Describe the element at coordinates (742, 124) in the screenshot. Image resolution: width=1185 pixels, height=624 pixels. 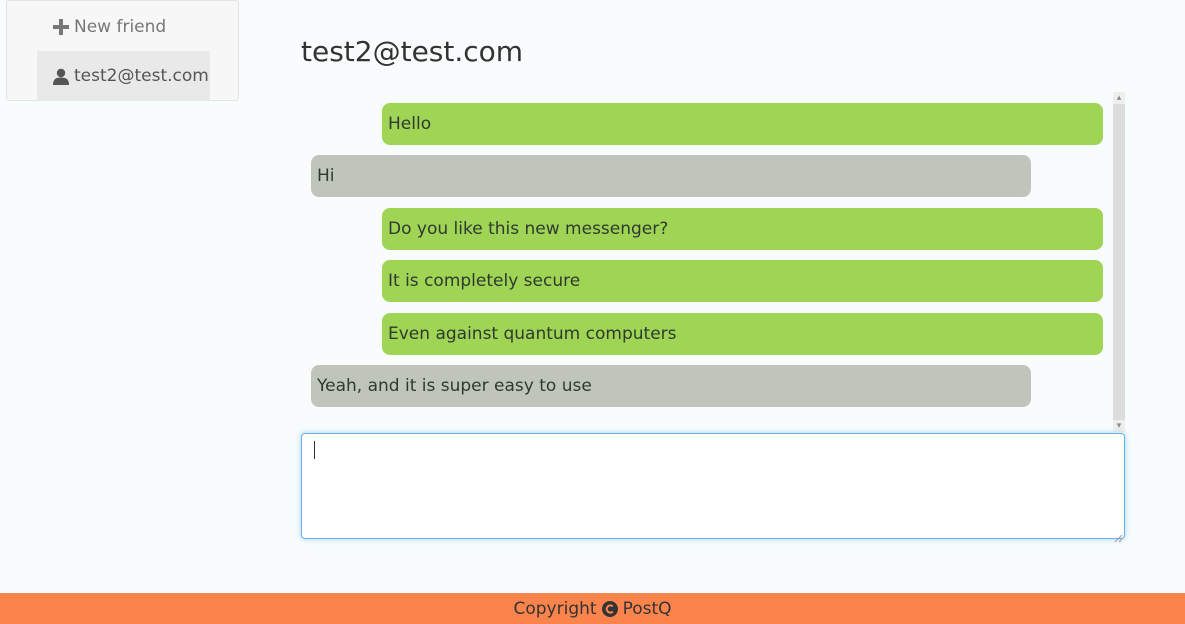
I see `message-outgoing: Hello` at that location.